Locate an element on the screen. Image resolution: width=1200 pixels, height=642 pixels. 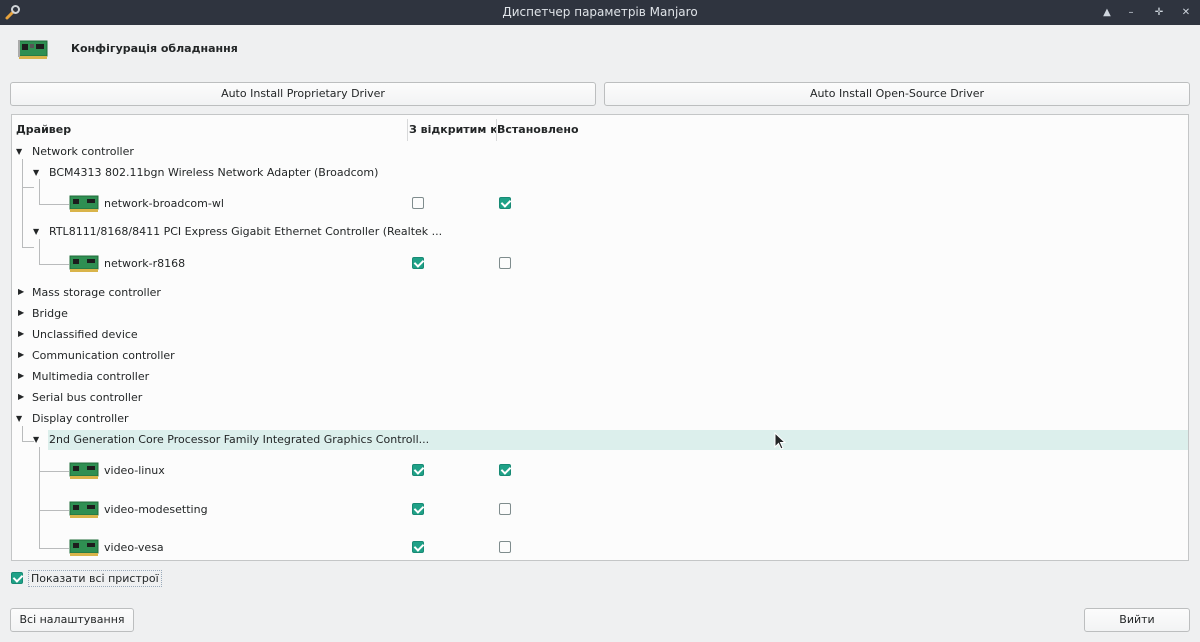
tree-row-driver: video-linux is located at coordinates (600, 470).